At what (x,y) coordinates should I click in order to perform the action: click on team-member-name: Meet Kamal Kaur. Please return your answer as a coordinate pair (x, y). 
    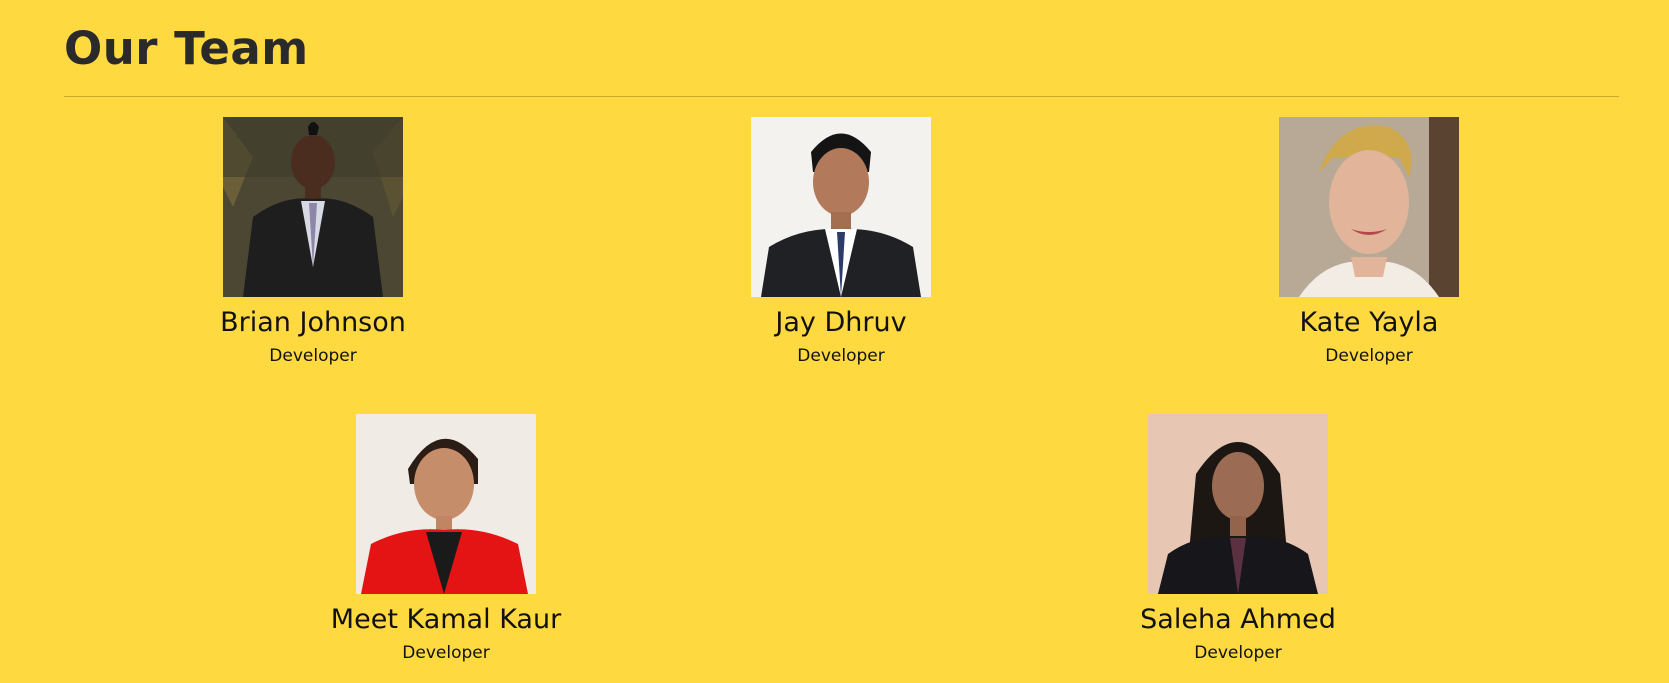
    Looking at the image, I should click on (446, 619).